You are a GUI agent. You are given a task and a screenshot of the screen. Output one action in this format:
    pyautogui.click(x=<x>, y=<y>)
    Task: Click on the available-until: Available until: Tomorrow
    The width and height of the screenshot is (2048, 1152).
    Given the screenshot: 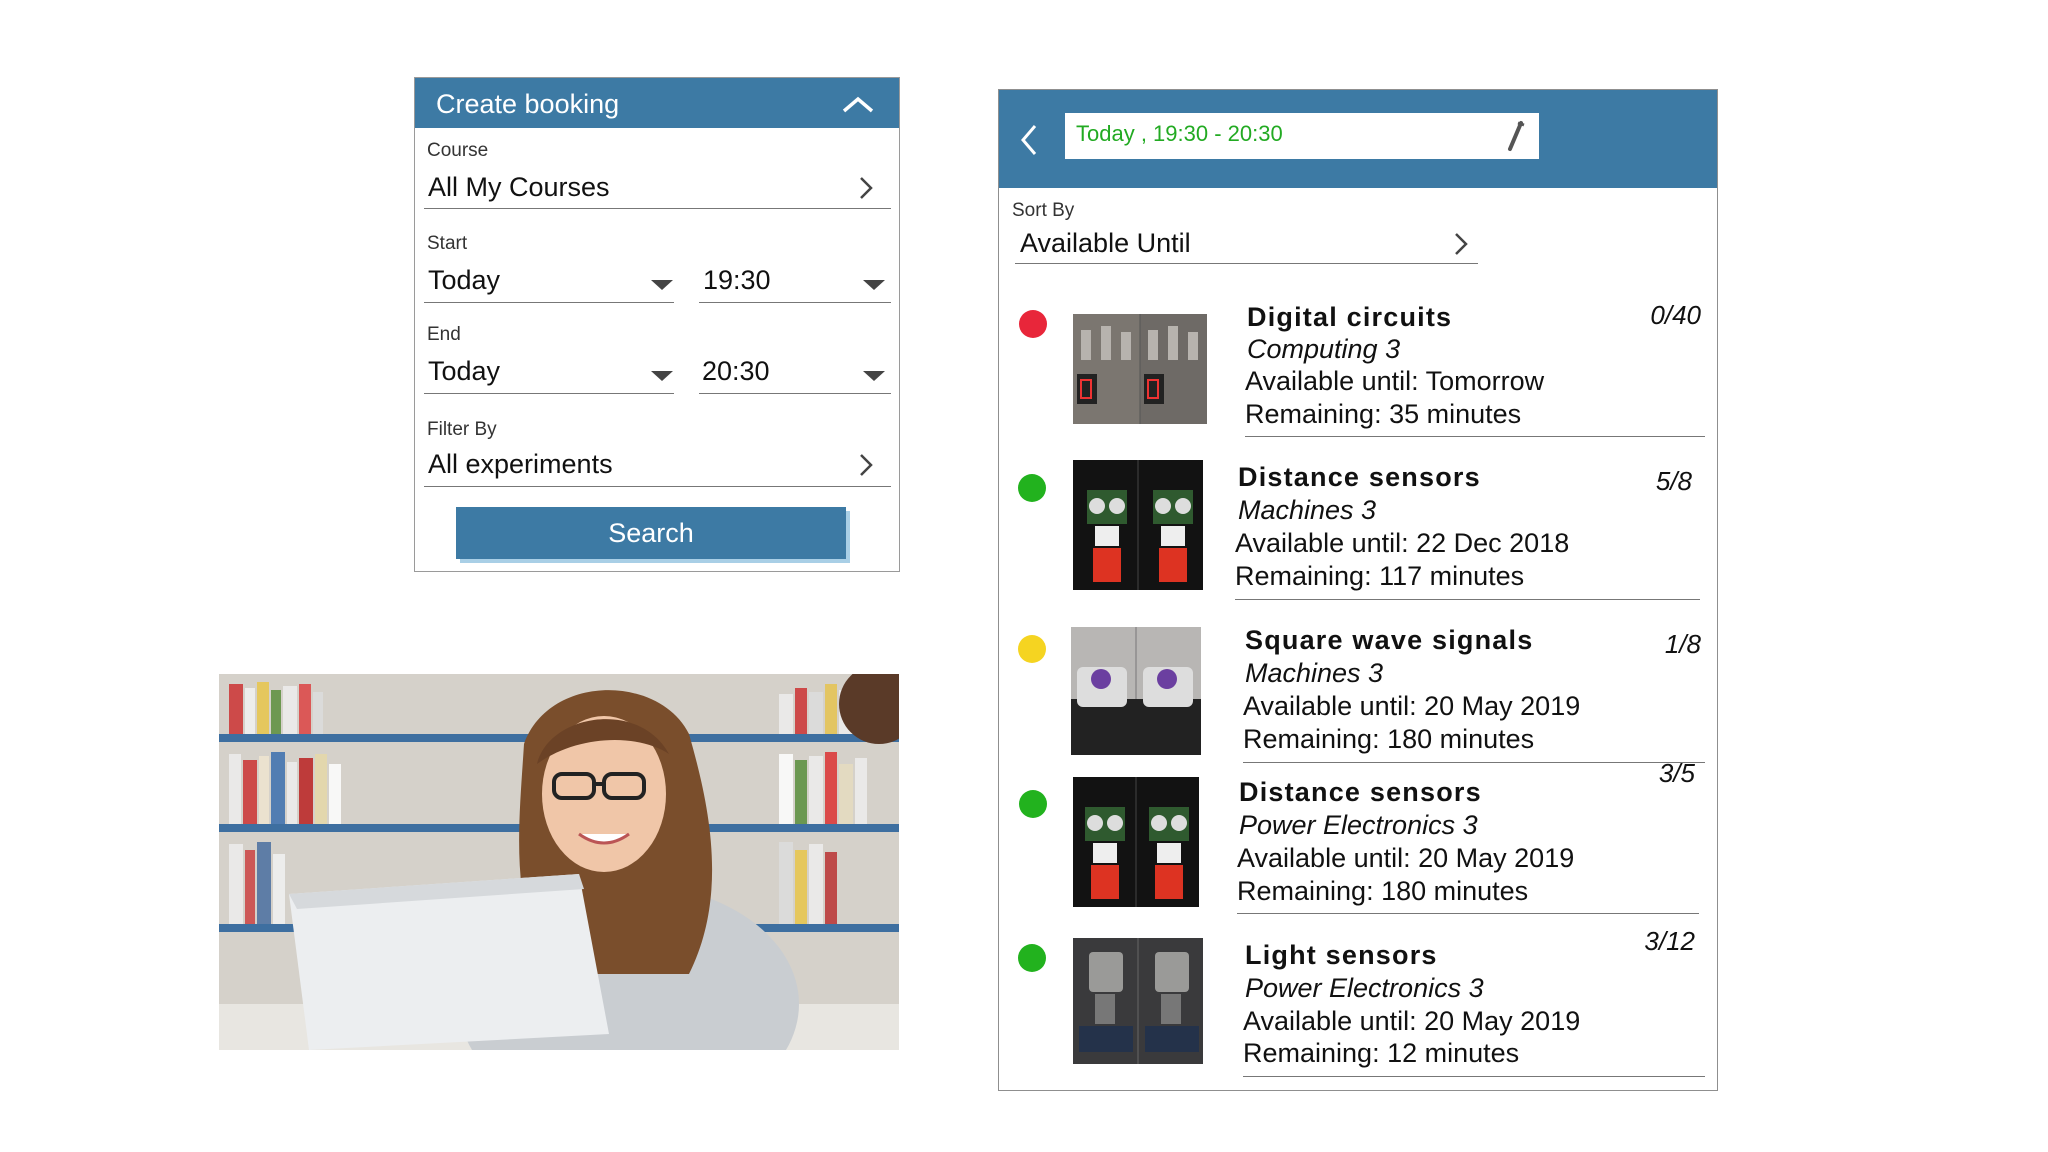 What is the action you would take?
    pyautogui.click(x=1395, y=381)
    